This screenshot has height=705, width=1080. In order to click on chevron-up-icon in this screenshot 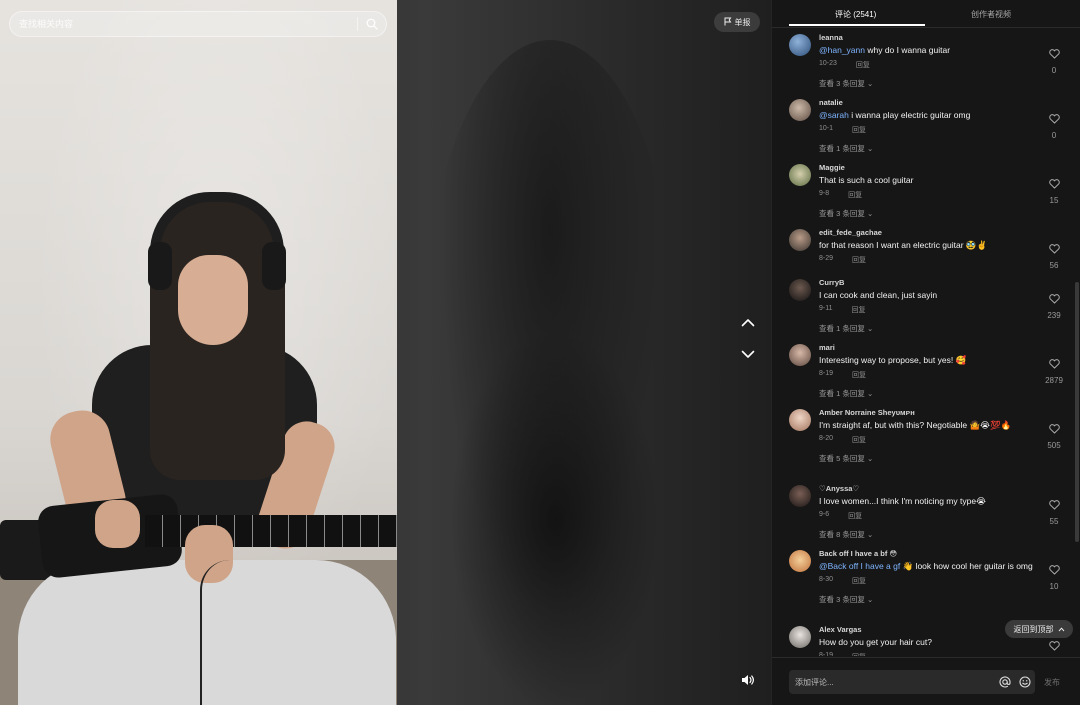, I will do `click(748, 323)`.